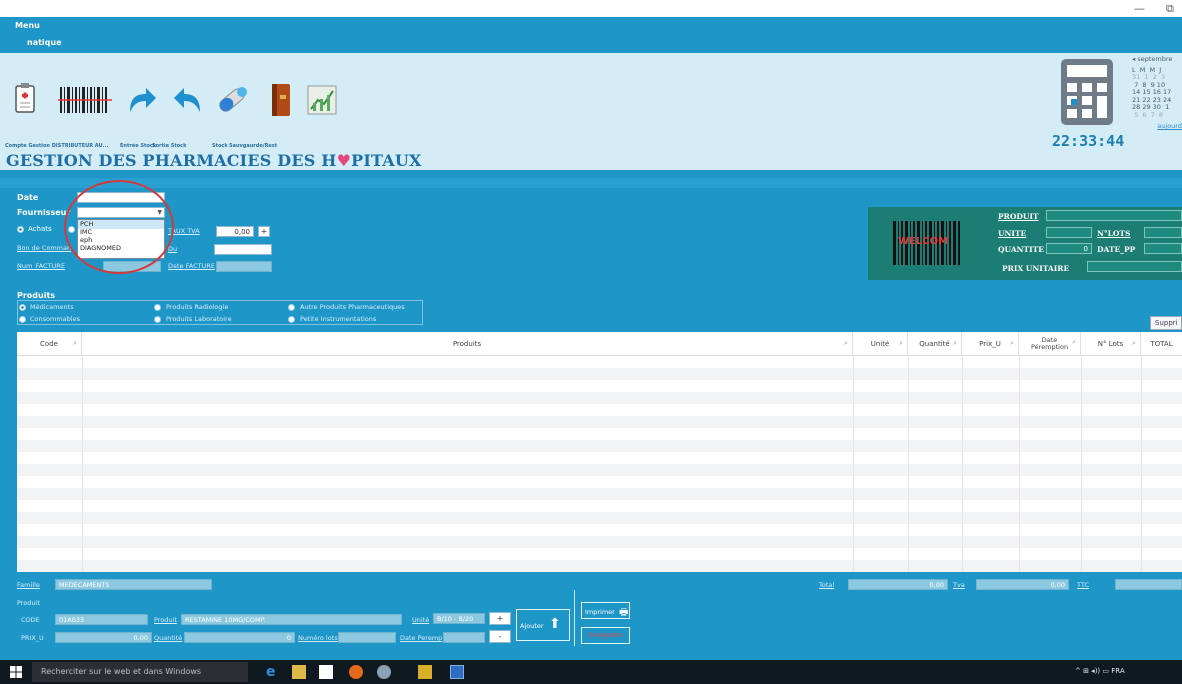 This screenshot has width=1182, height=684. What do you see at coordinates (44, 42) in the screenshot?
I see `menu-item-sub: natique` at bounding box center [44, 42].